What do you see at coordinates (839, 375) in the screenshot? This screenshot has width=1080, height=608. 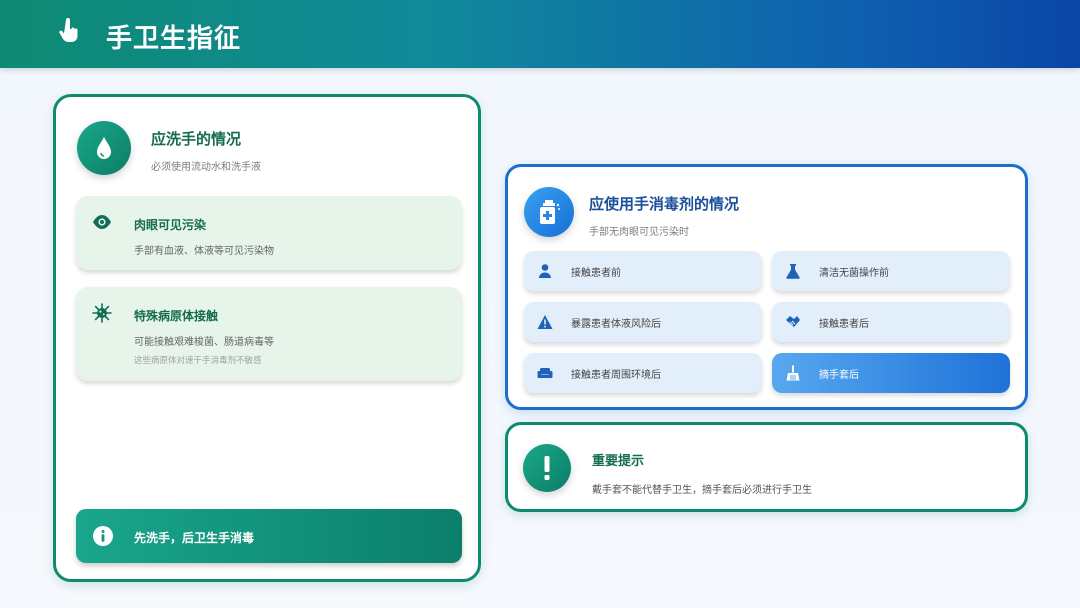 I see `sanitizer-item-label: 摘手套后` at bounding box center [839, 375].